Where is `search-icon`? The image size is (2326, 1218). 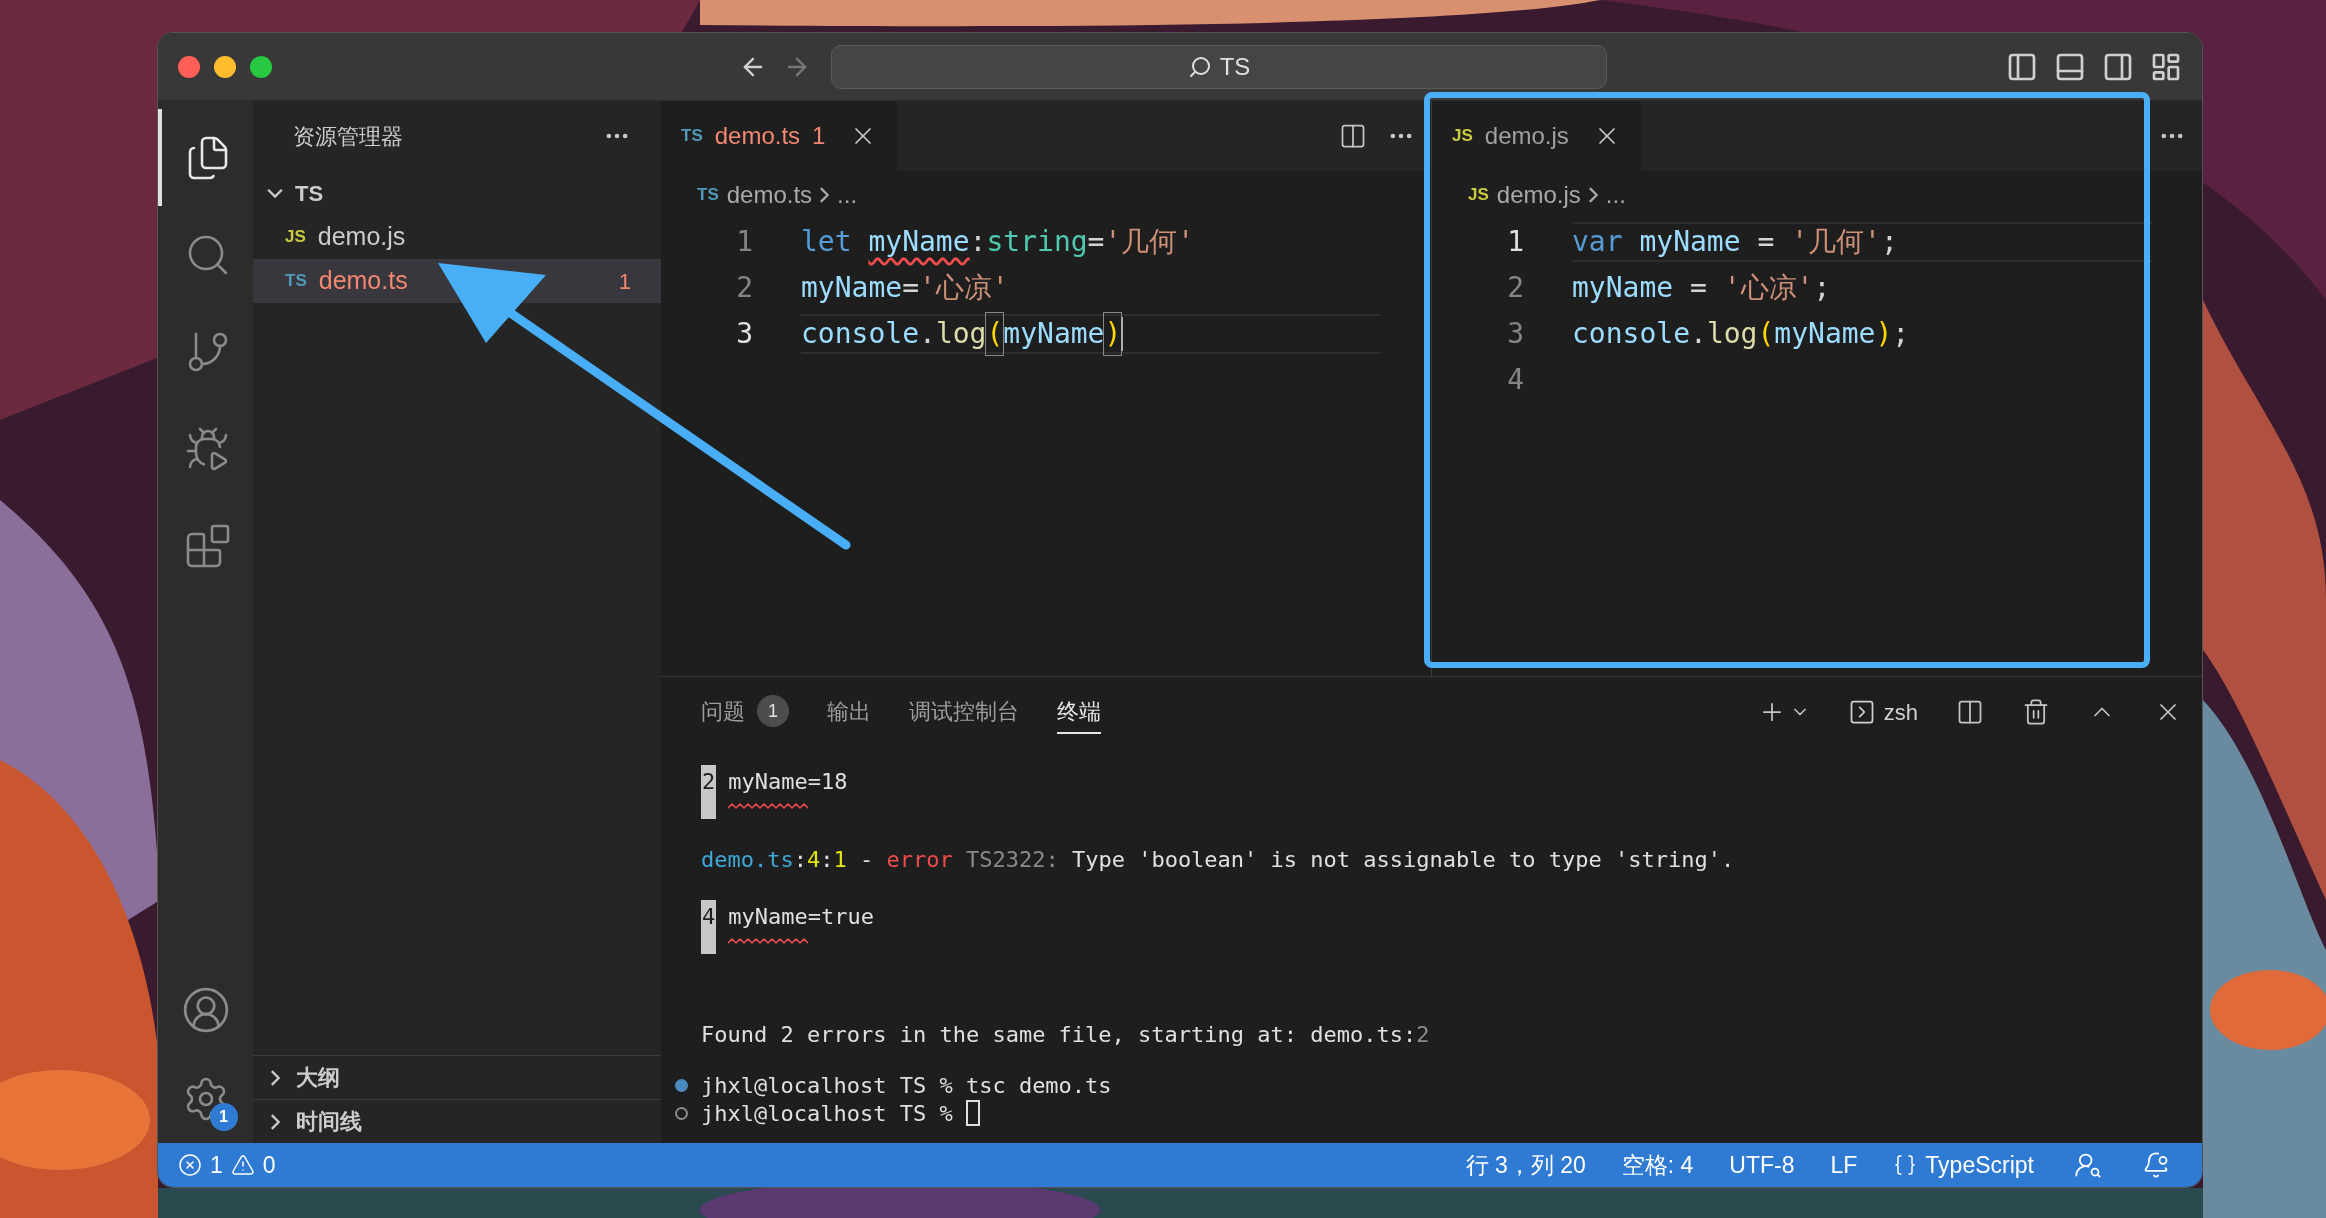 search-icon is located at coordinates (1199, 66).